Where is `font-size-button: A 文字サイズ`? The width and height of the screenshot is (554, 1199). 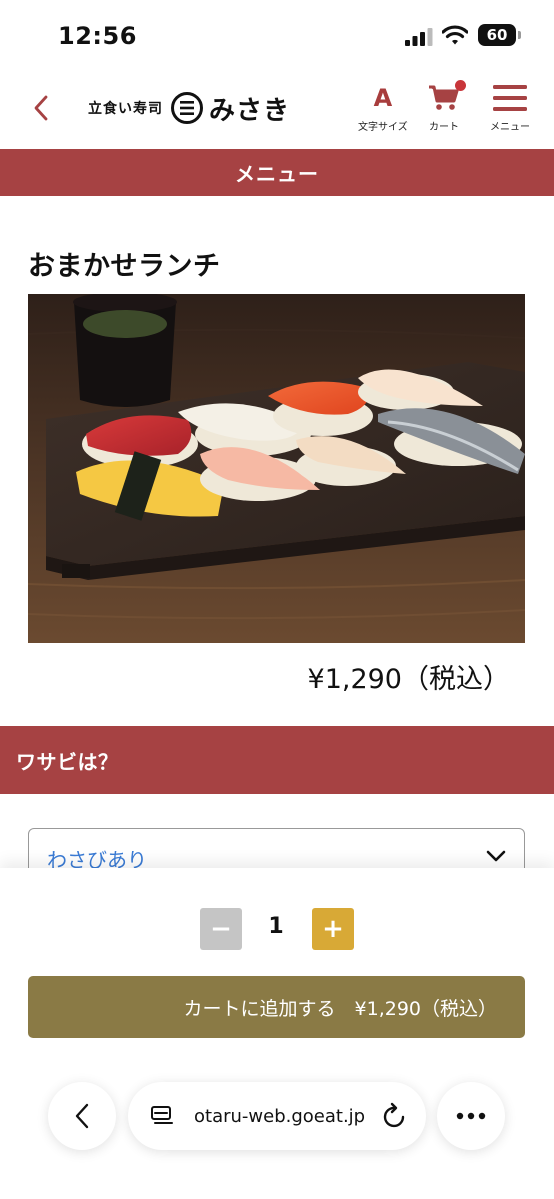 font-size-button: A 文字サイズ is located at coordinates (383, 107).